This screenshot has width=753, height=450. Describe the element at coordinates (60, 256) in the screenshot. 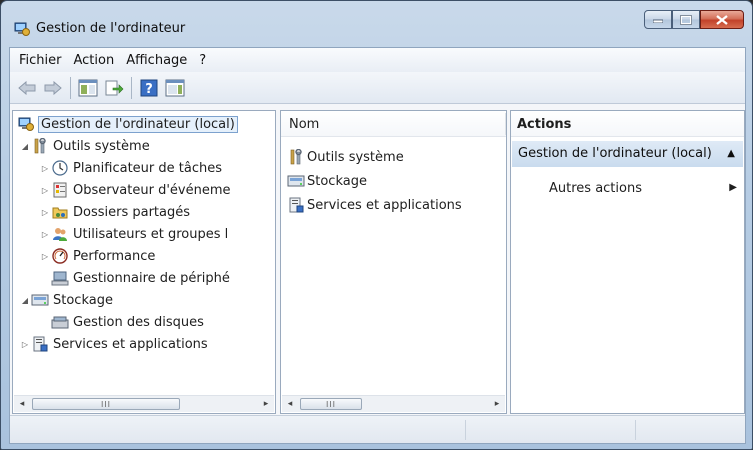

I see `performance-icon` at that location.